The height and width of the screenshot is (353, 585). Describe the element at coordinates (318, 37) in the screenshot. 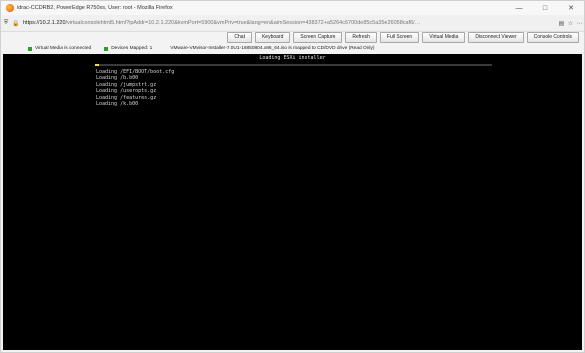

I see `screen-capture-button: Screen Capture` at that location.